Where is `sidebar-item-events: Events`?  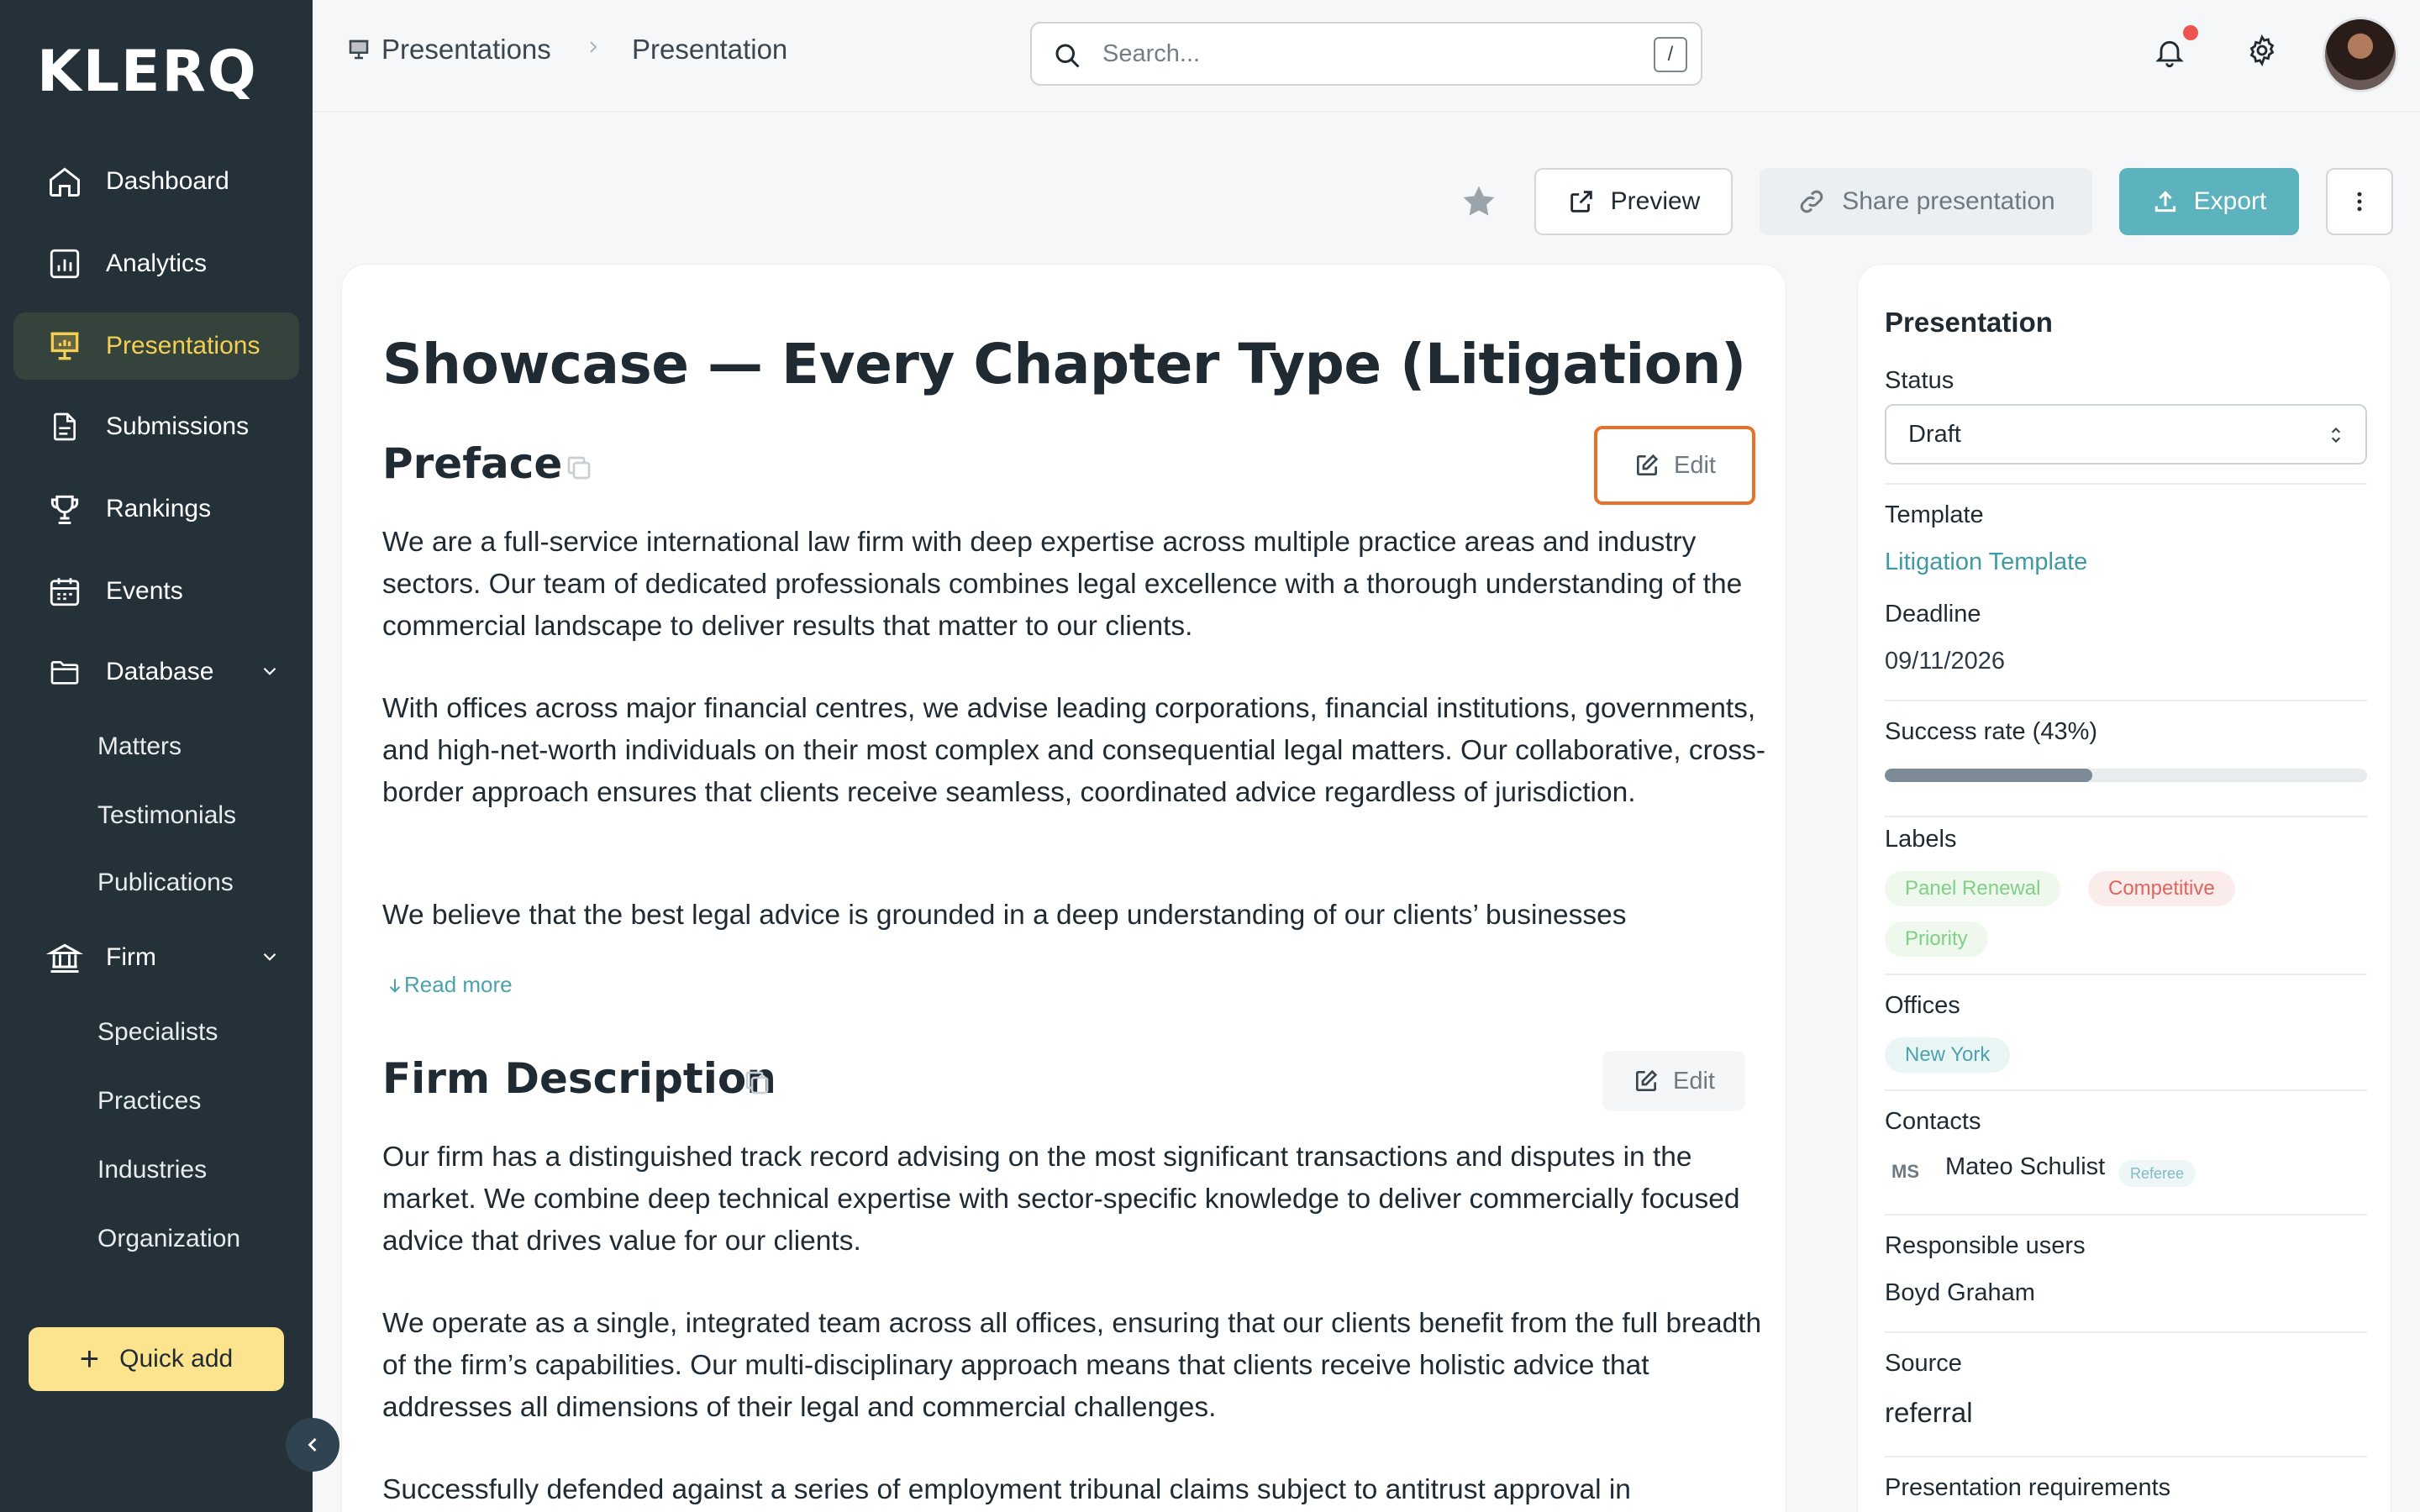
sidebar-item-events: Events is located at coordinates (156, 591).